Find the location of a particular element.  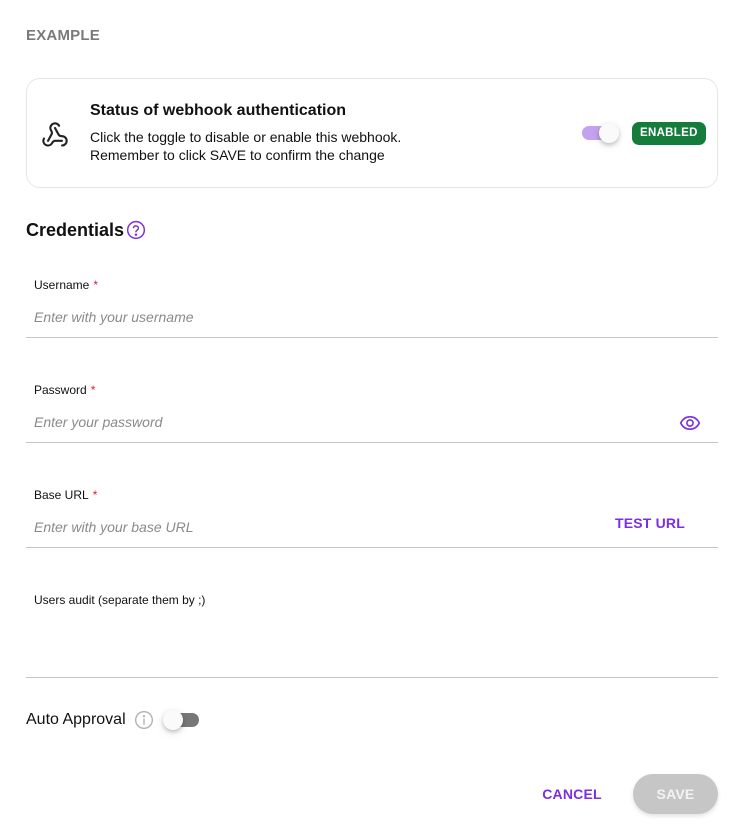

test-url-button: TEST URL is located at coordinates (650, 523).